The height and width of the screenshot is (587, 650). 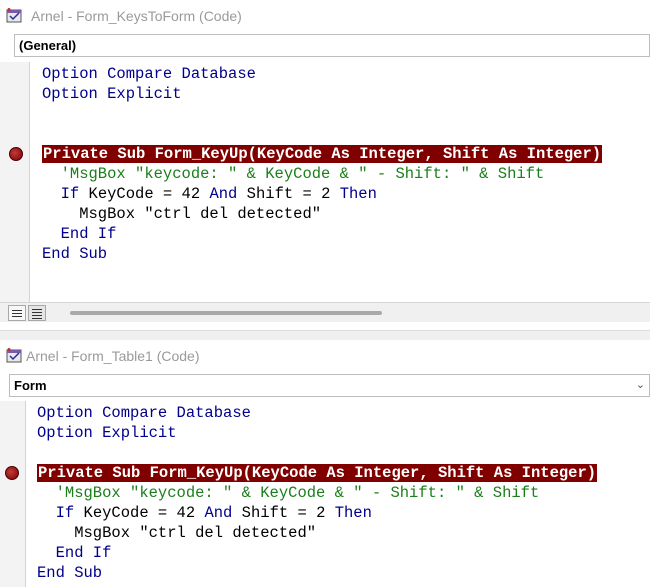 I want to click on object-dropdown: (General), so click(x=332, y=45).